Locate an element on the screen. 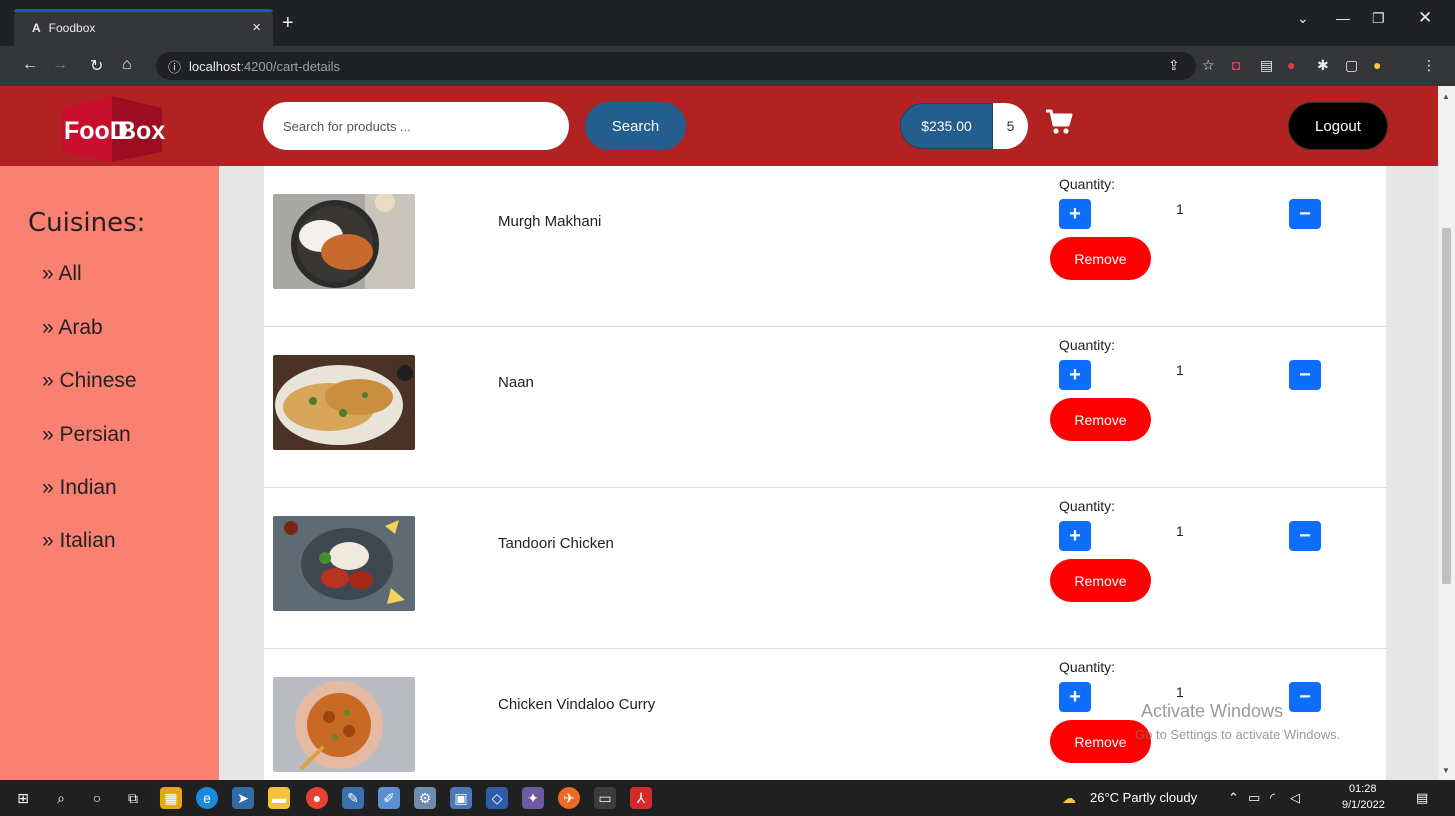  product-name: Naan is located at coordinates (516, 382).